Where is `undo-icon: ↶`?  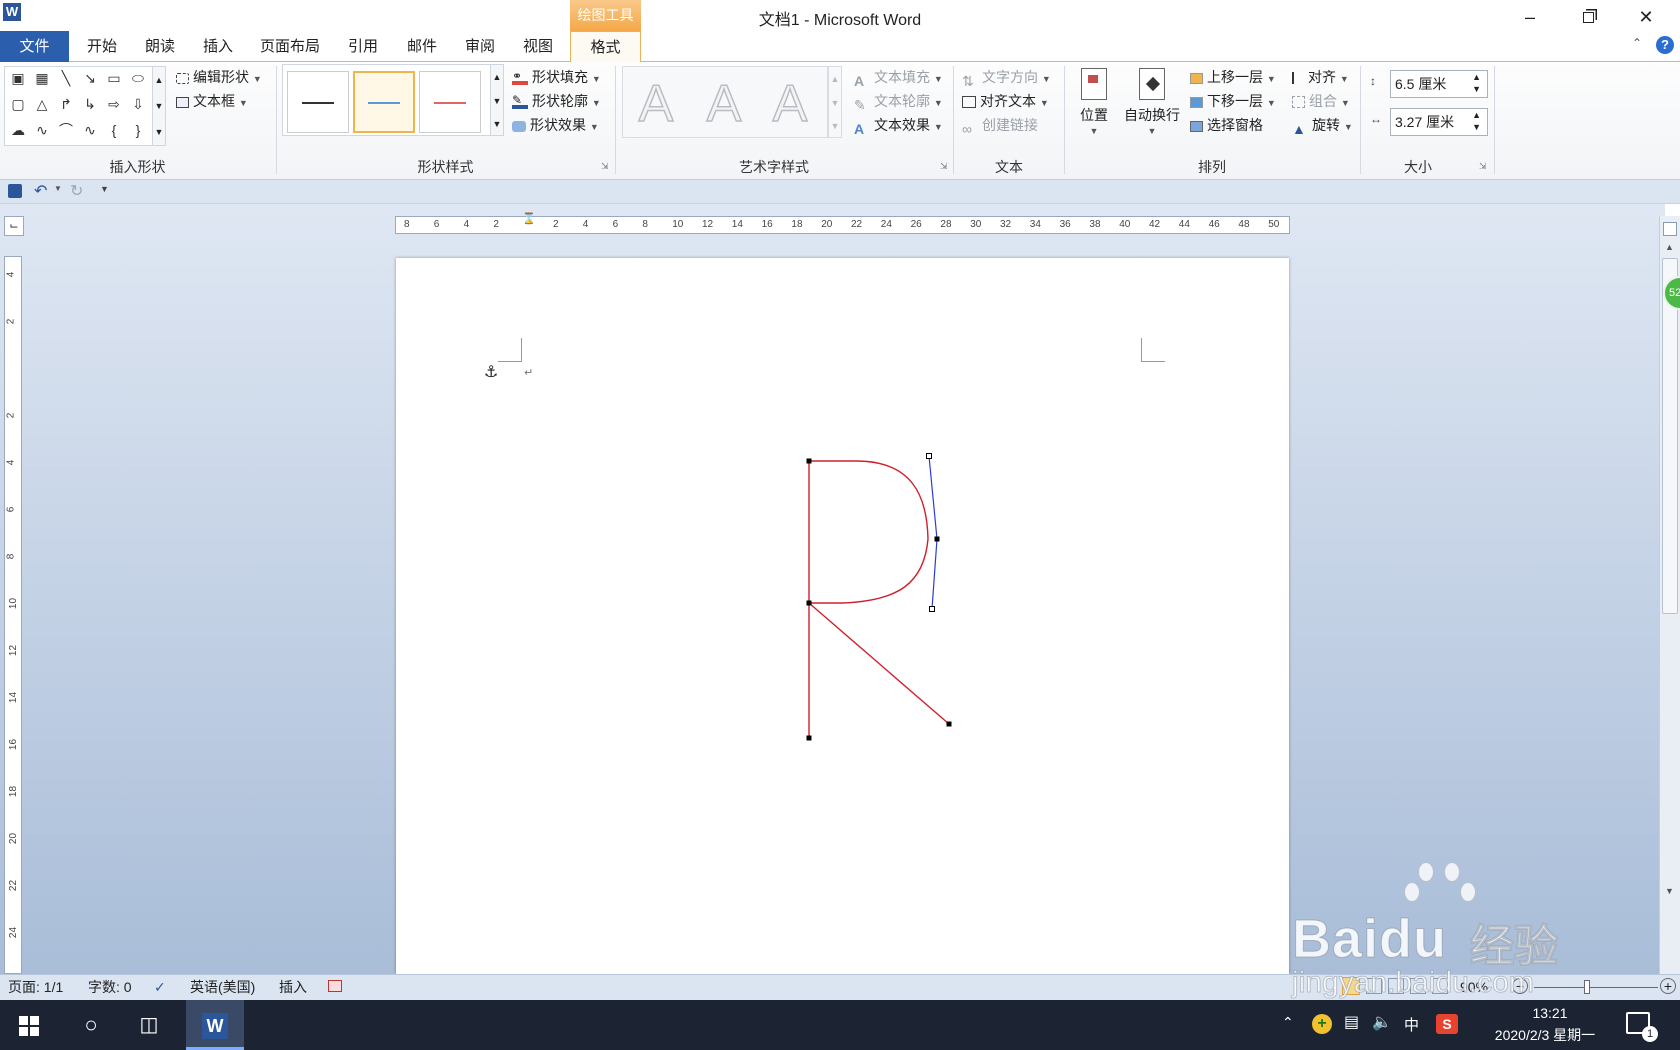 undo-icon: ↶ is located at coordinates (40, 191).